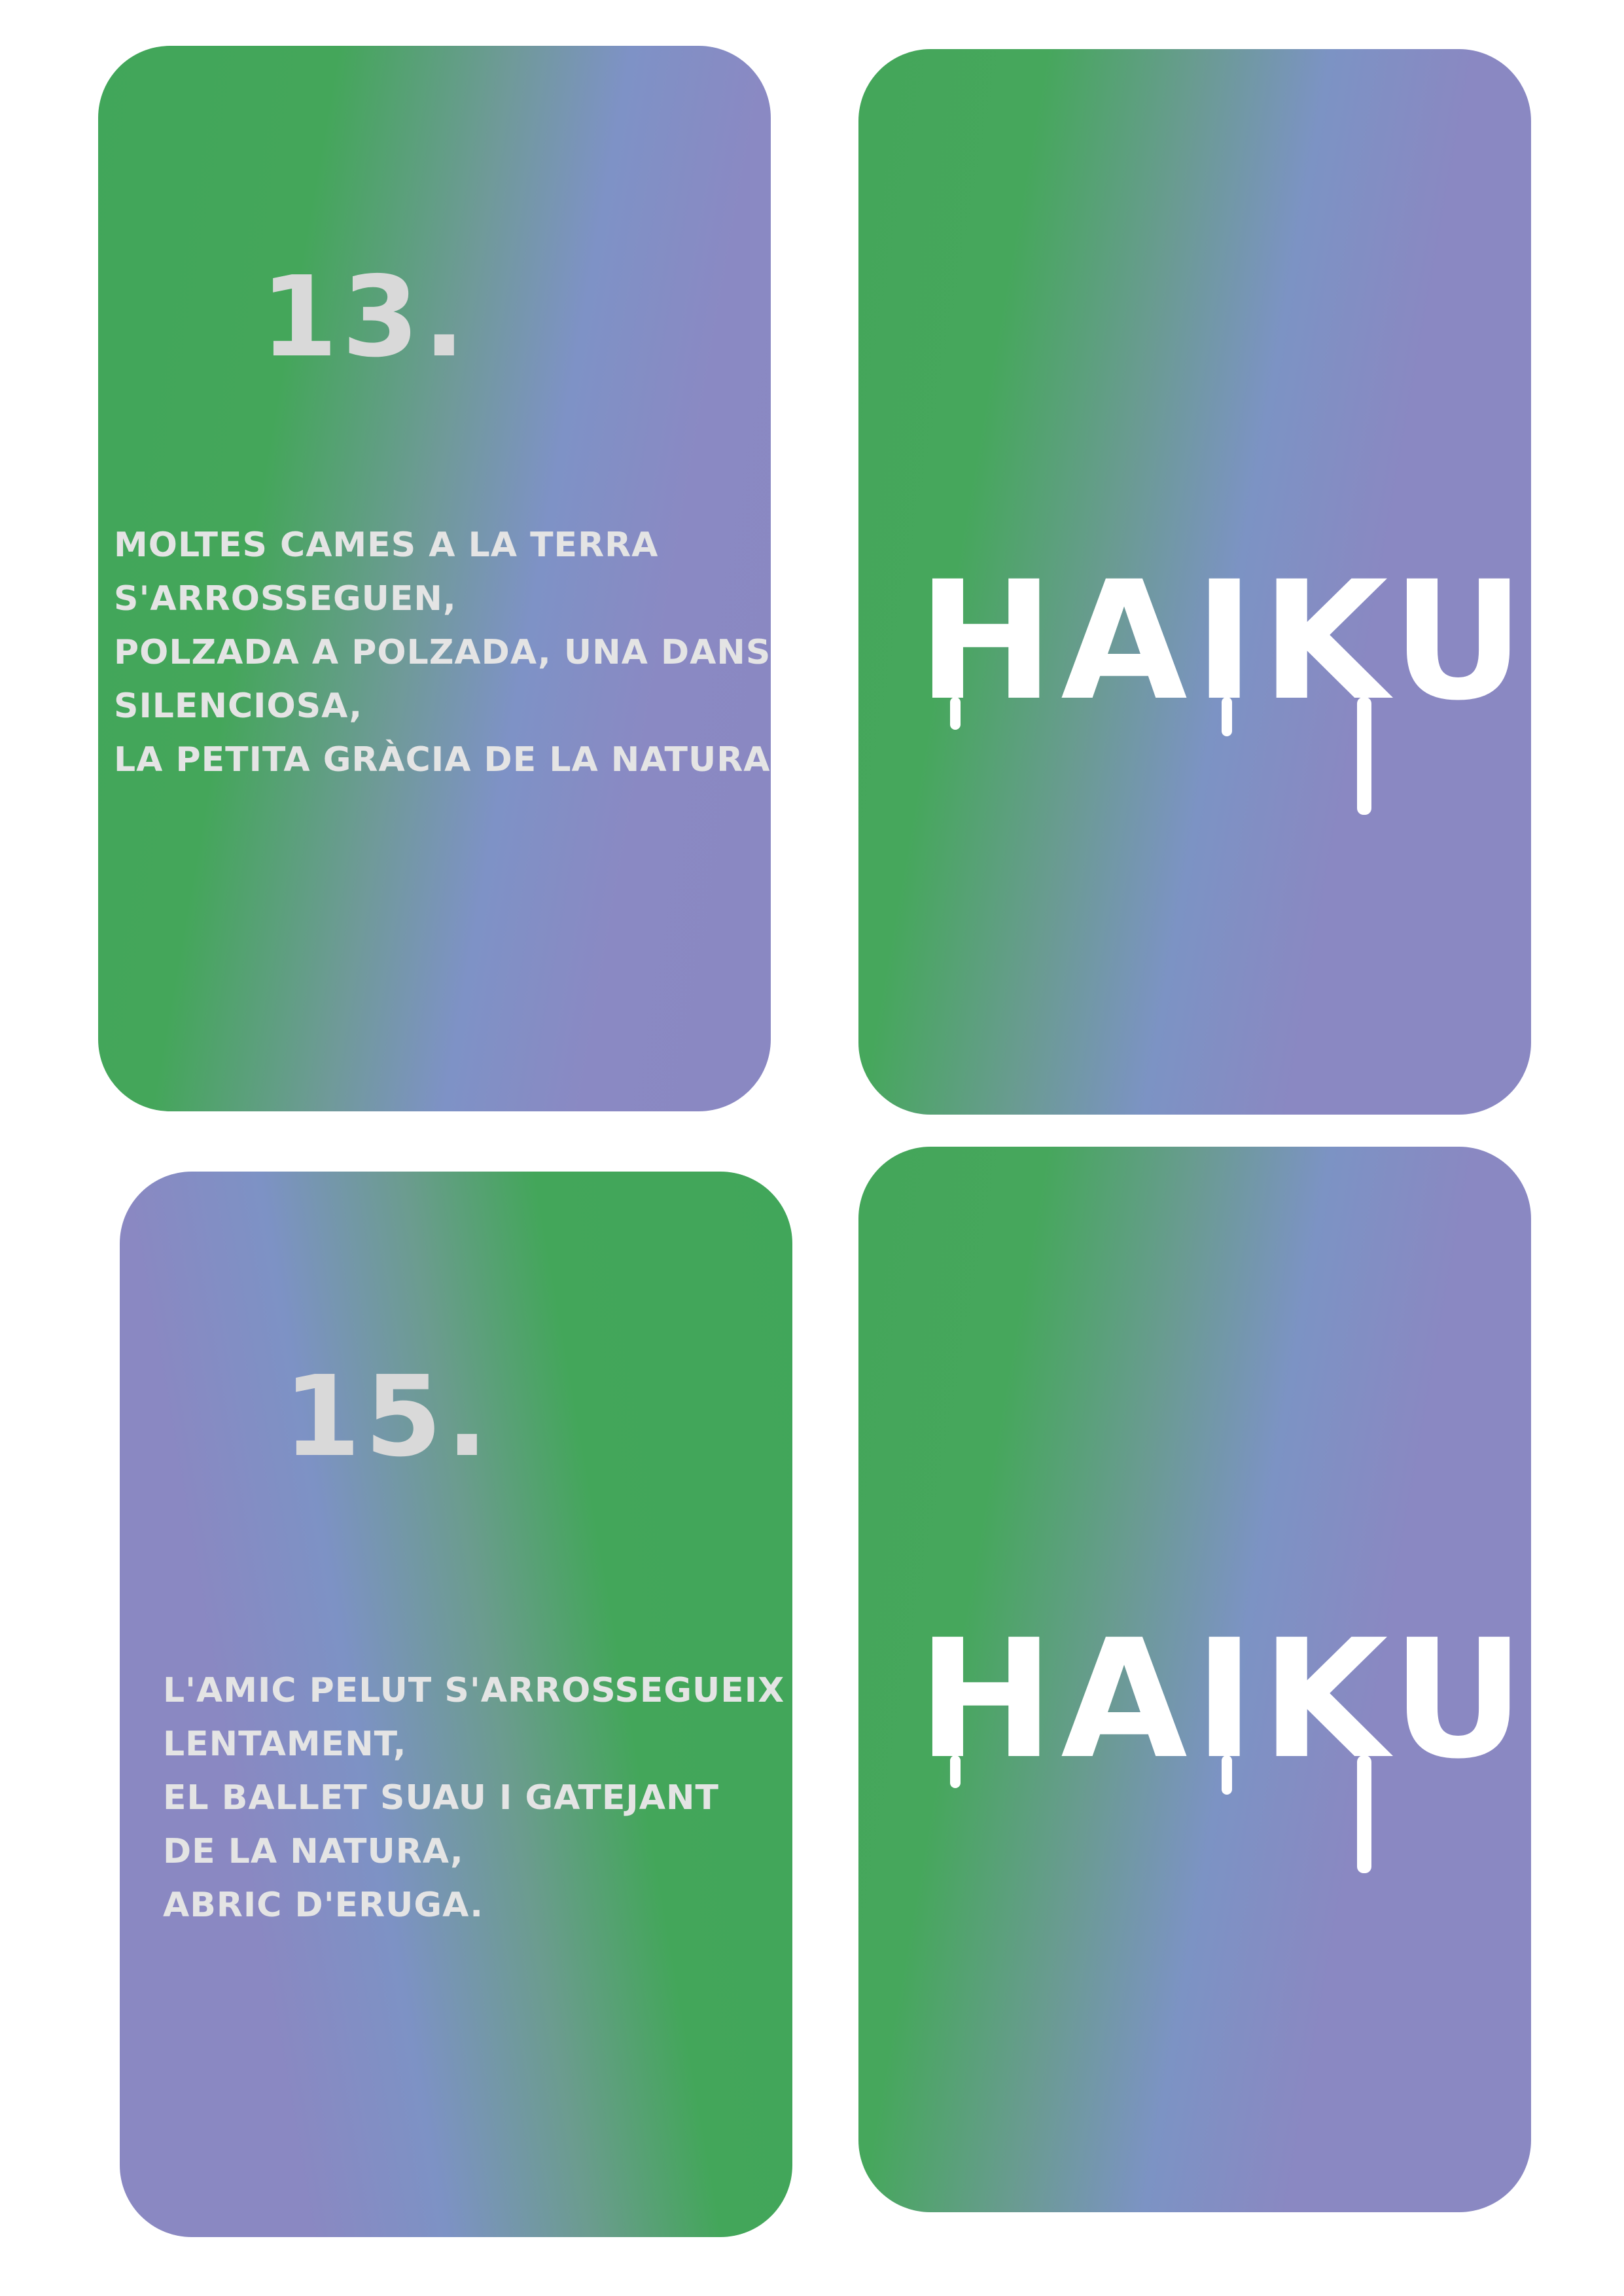  Describe the element at coordinates (388, 1417) in the screenshot. I see `card-number: 15.` at that location.